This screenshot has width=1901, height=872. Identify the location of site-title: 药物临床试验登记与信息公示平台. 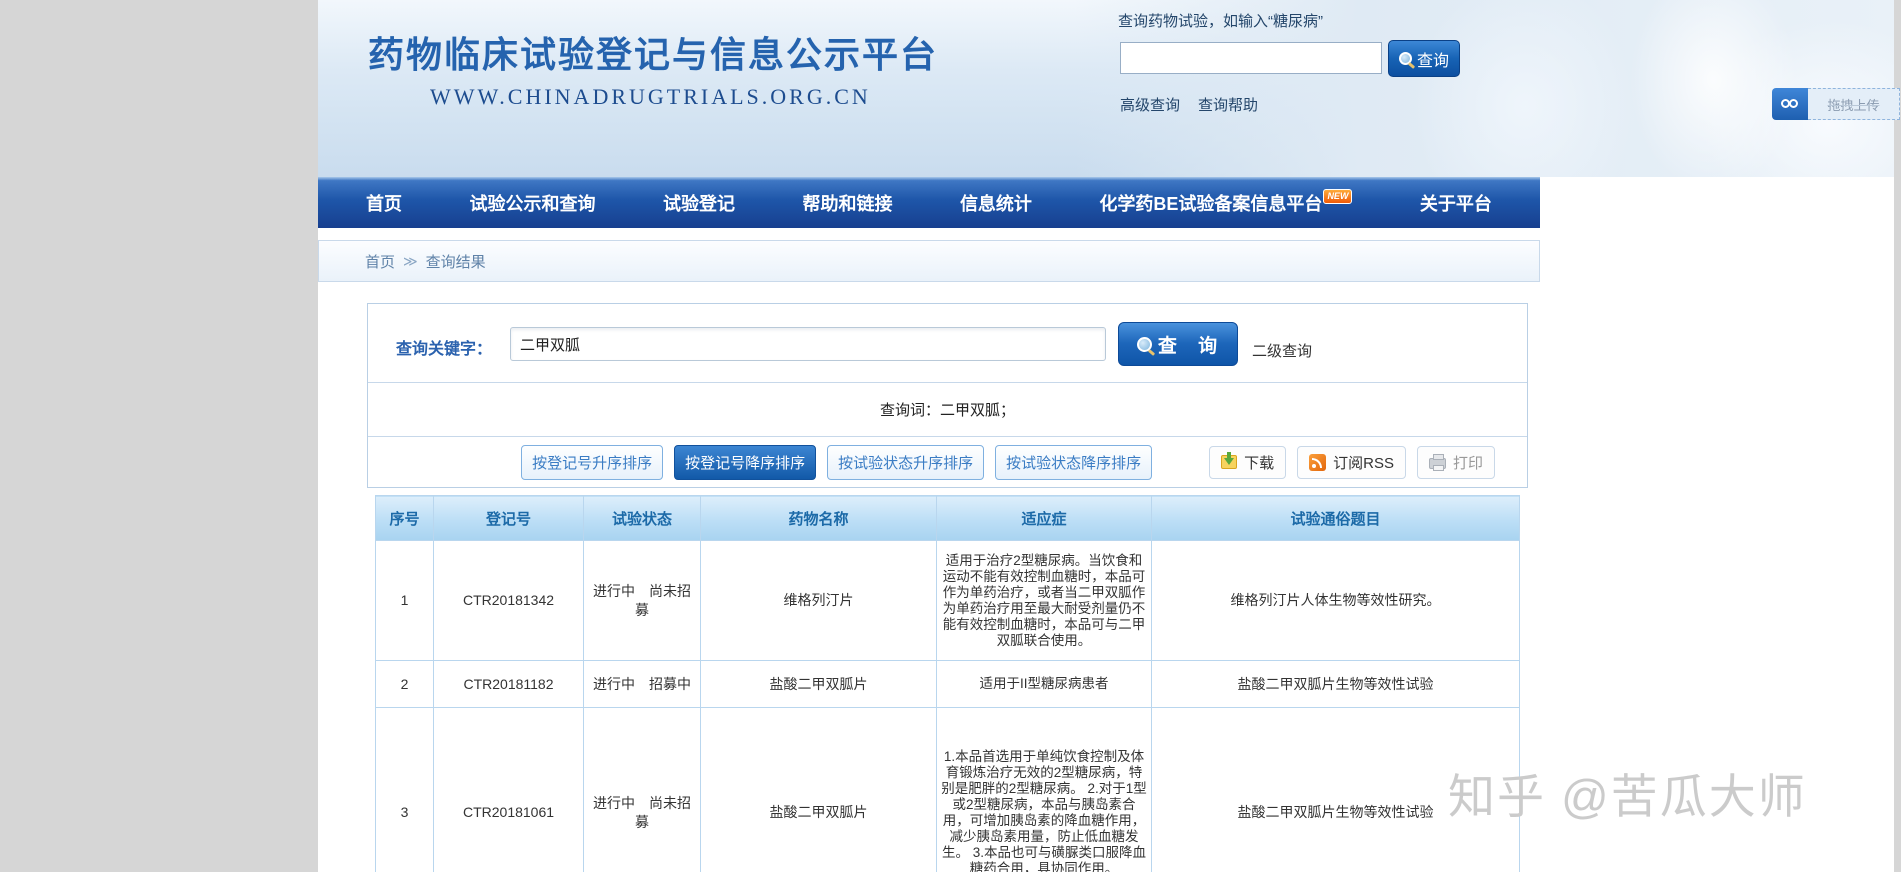
(653, 54).